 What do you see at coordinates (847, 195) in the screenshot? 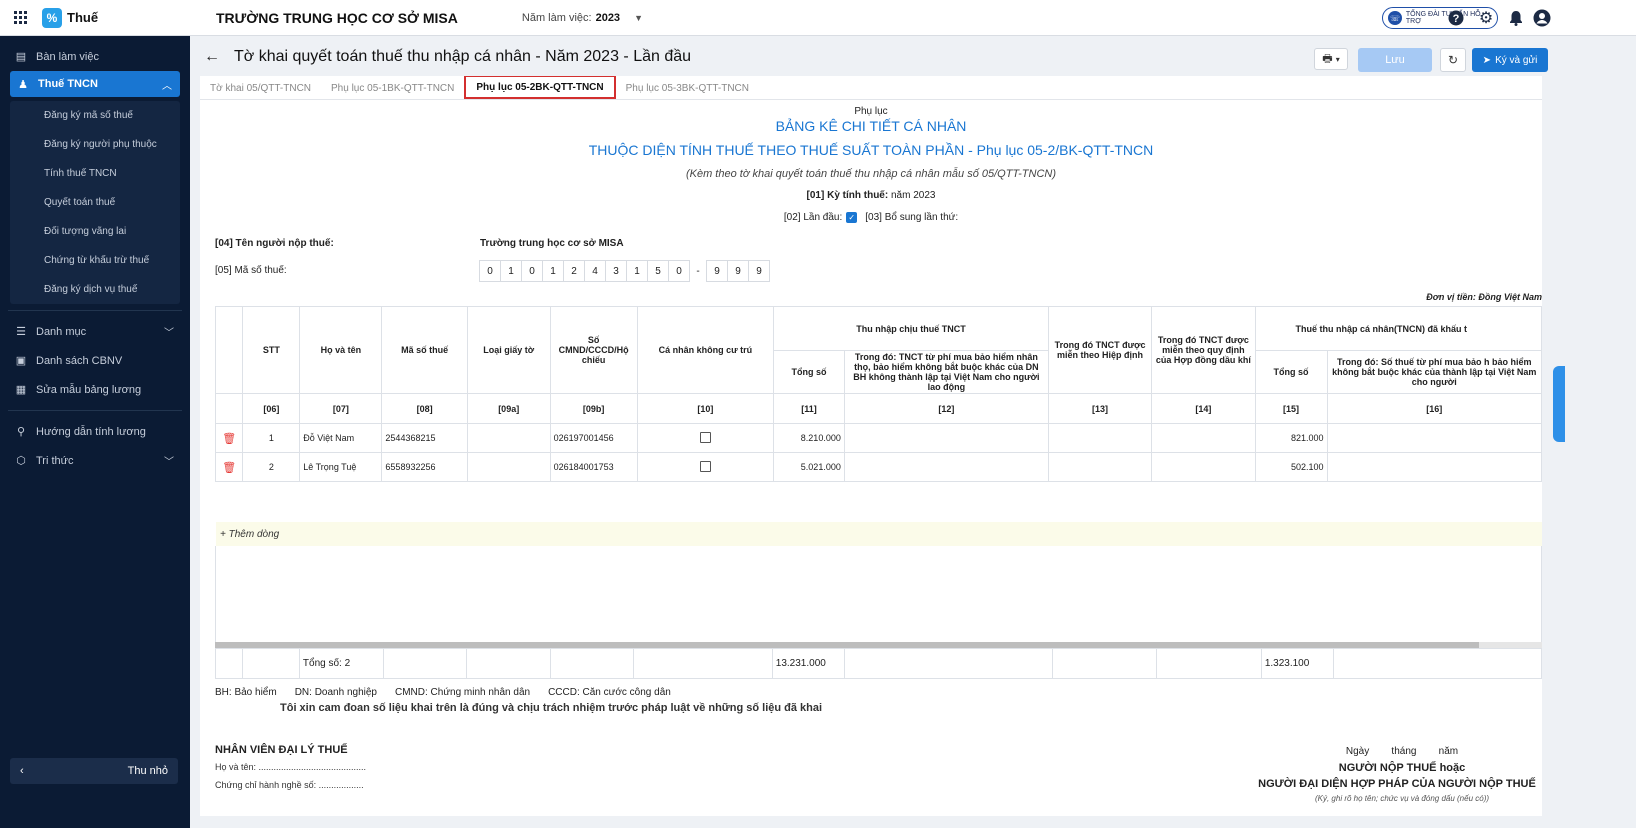
I see `tax-period-label: [01] Kỳ tính thuế:` at bounding box center [847, 195].